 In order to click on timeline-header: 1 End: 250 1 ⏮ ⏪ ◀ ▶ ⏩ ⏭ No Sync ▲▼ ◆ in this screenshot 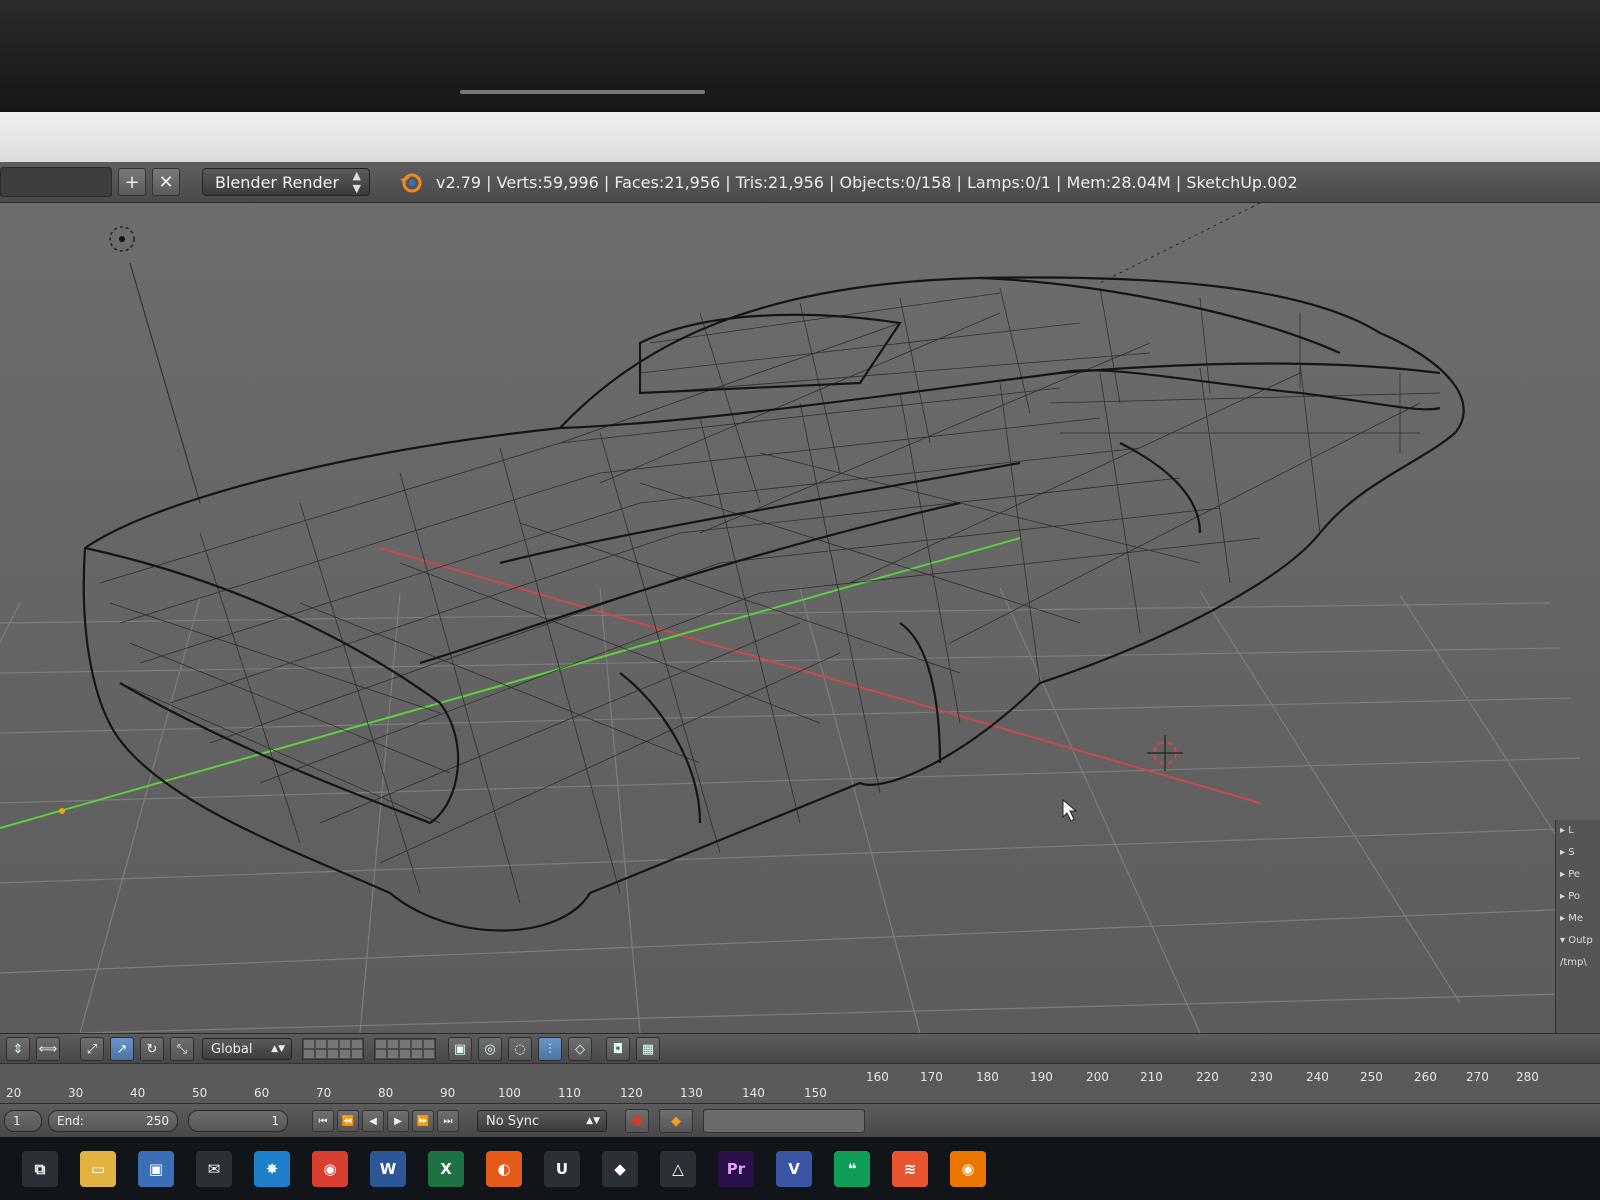, I will do `click(800, 1120)`.